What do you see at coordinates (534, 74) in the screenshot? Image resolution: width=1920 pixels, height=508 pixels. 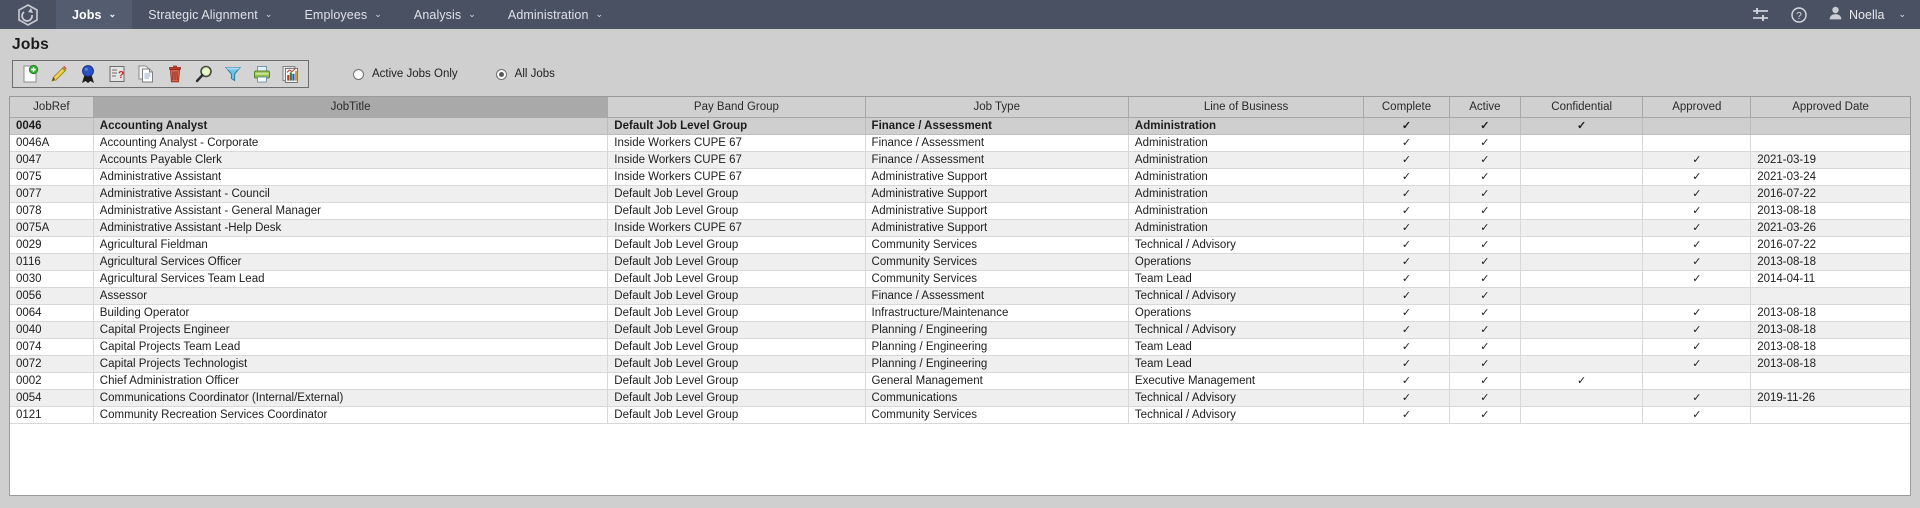 I see `radio-all-jobs-label: All Jobs` at bounding box center [534, 74].